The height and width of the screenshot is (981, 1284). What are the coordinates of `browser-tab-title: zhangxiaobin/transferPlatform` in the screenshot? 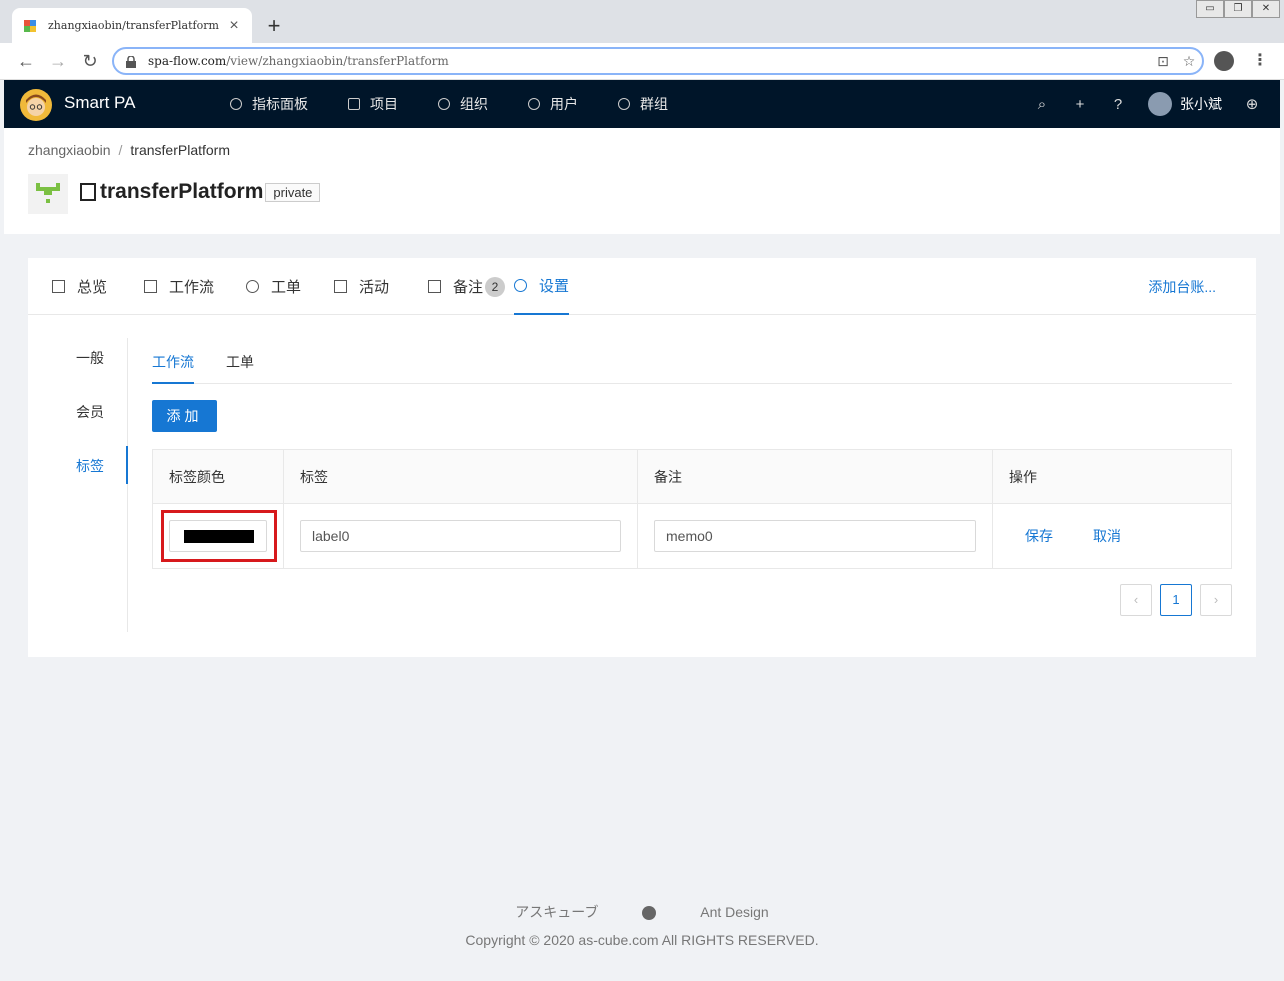 It's located at (133, 25).